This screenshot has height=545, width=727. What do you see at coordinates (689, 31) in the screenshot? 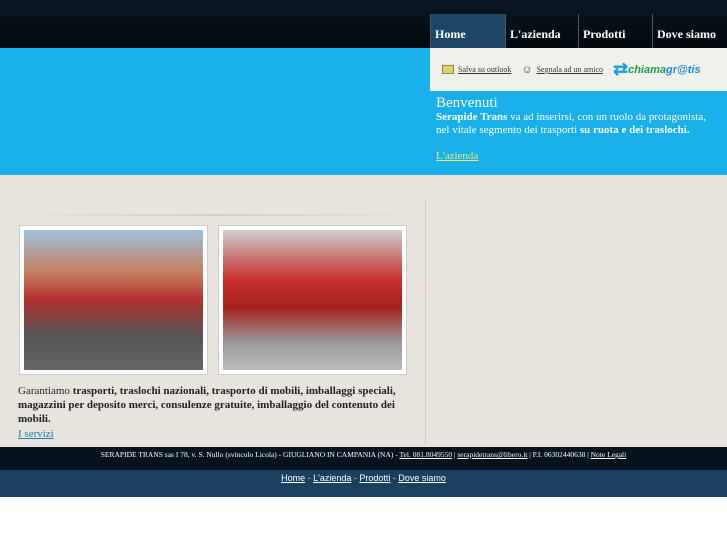
I see `nav-dove-siamo: Dove siamo` at bounding box center [689, 31].